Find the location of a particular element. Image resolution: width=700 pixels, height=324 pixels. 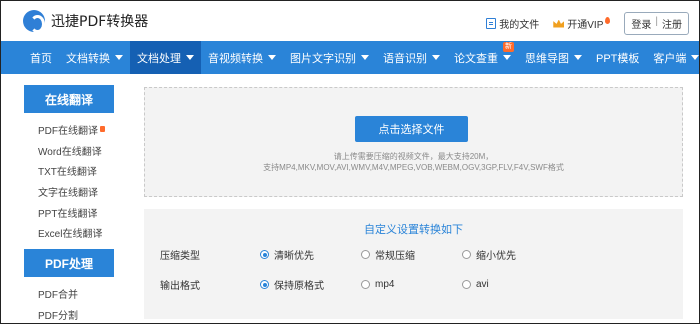

nav-av-convert: 音视频转换 is located at coordinates (242, 57).